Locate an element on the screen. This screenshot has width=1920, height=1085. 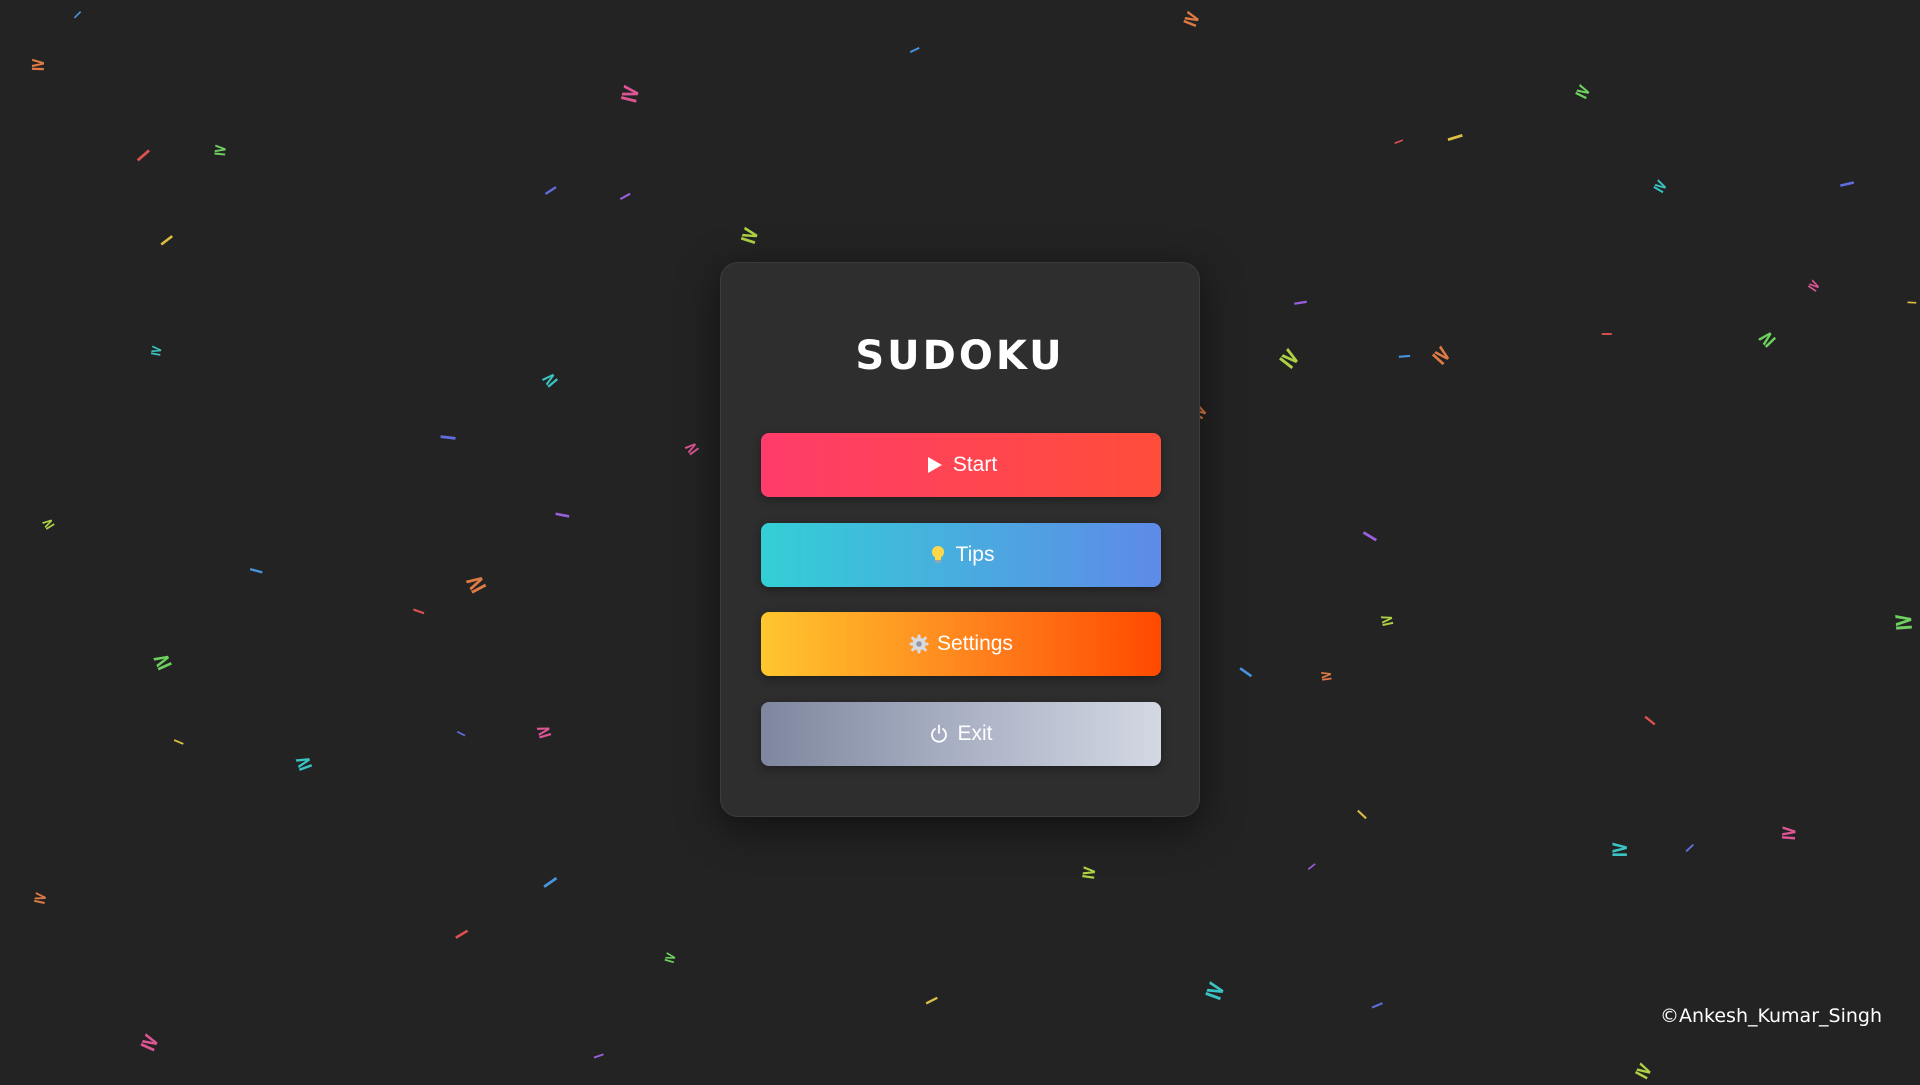
exit-button-label: Exit is located at coordinates (975, 733).